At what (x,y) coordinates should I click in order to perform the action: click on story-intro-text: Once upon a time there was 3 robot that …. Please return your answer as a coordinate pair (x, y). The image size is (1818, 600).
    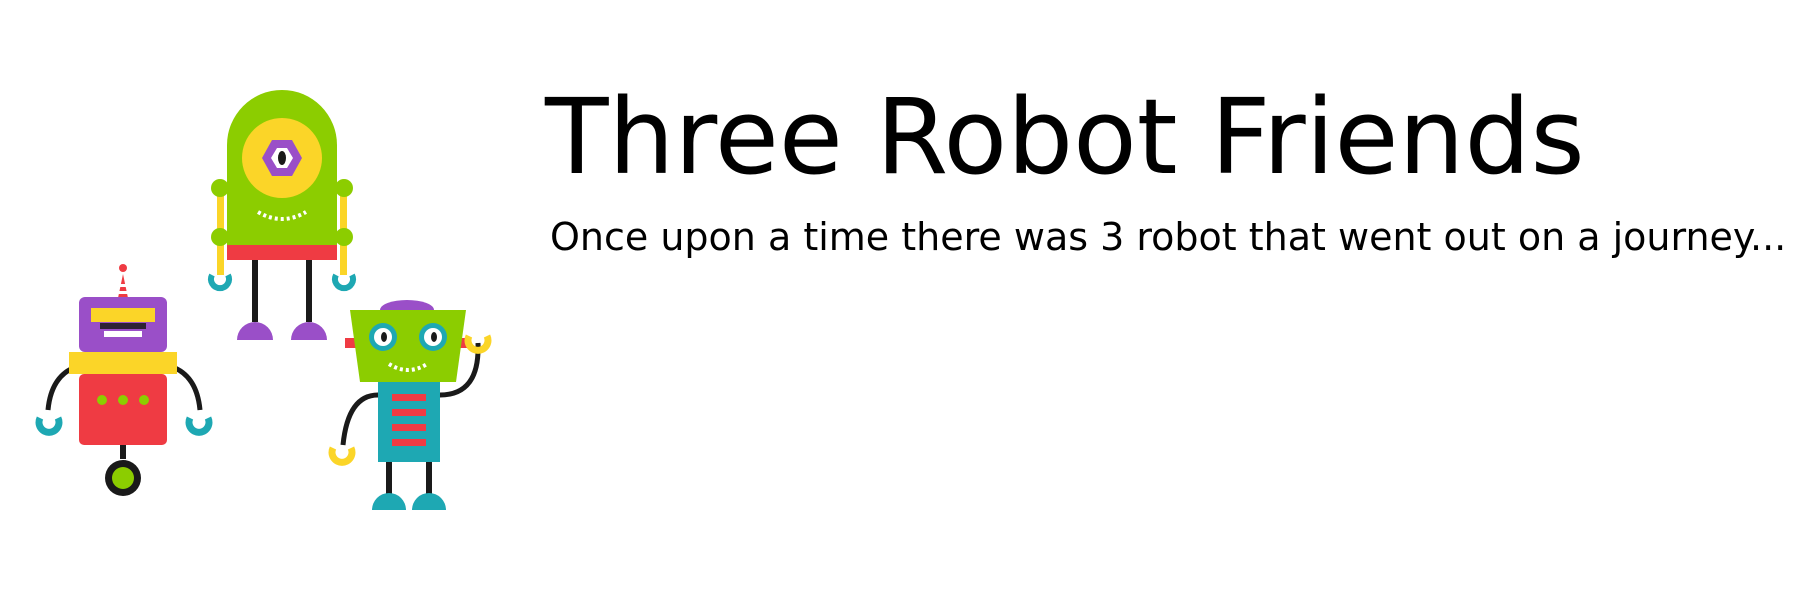
    Looking at the image, I should click on (1168, 237).